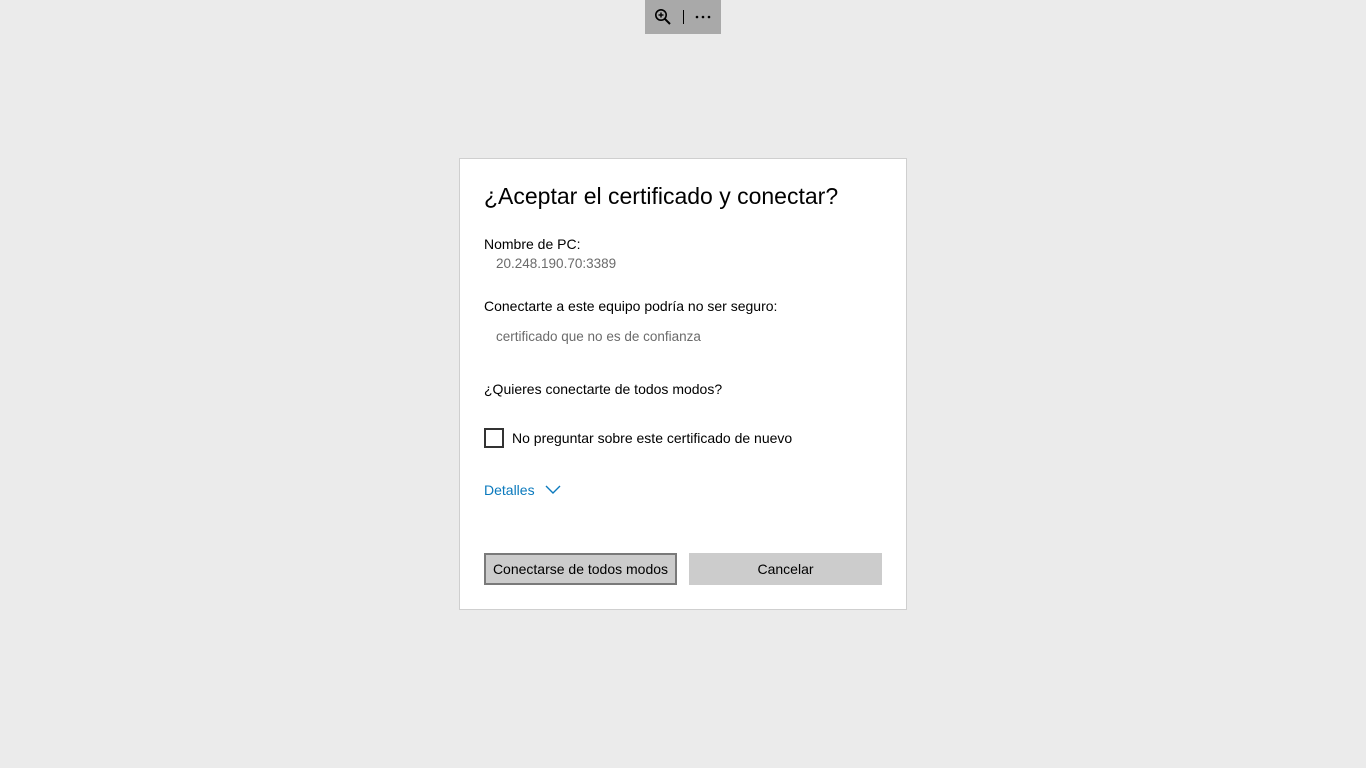 The height and width of the screenshot is (768, 1366). I want to click on zoom-in-icon, so click(663, 17).